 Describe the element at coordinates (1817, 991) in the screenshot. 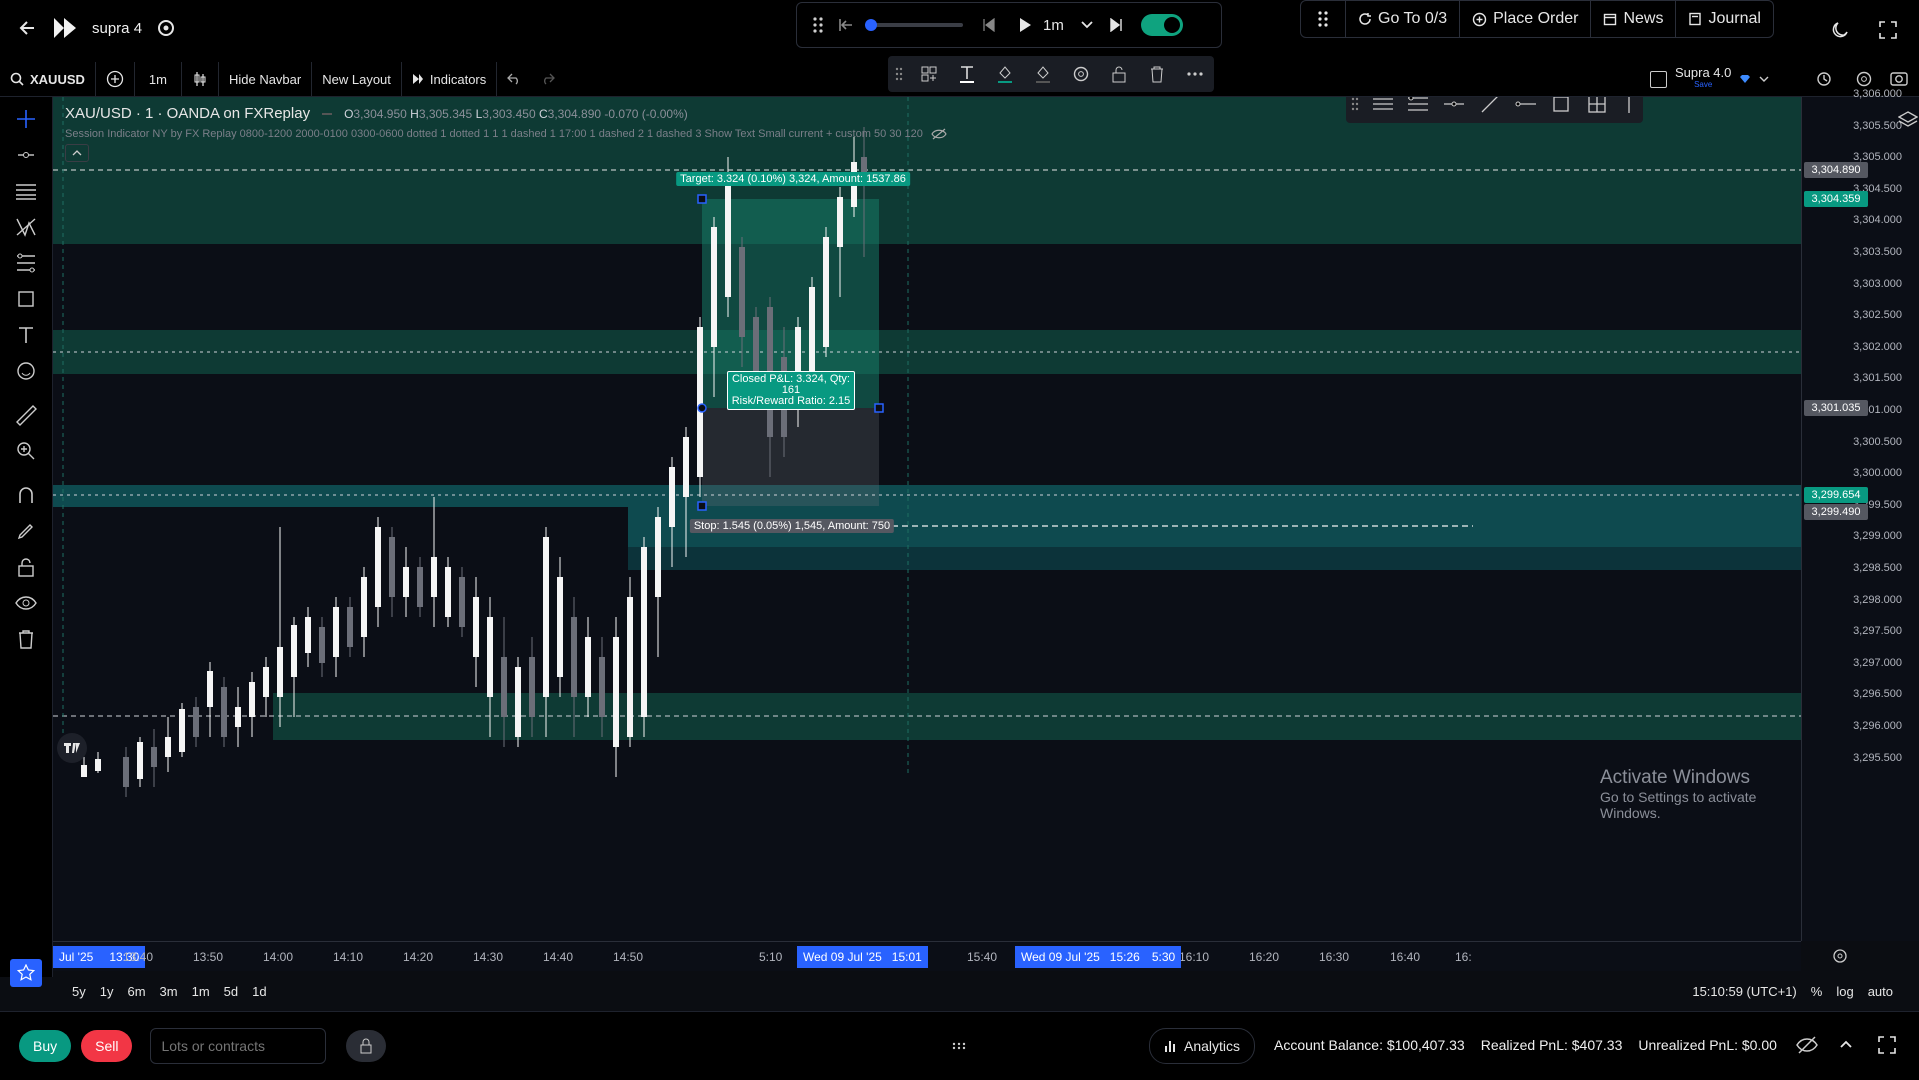

I see `percent-toggle: %` at that location.